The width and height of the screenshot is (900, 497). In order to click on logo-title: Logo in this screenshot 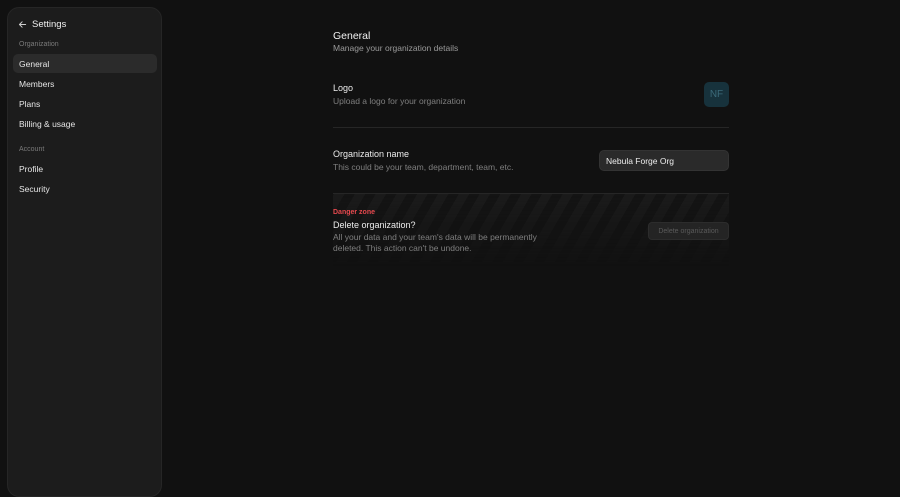, I will do `click(343, 88)`.